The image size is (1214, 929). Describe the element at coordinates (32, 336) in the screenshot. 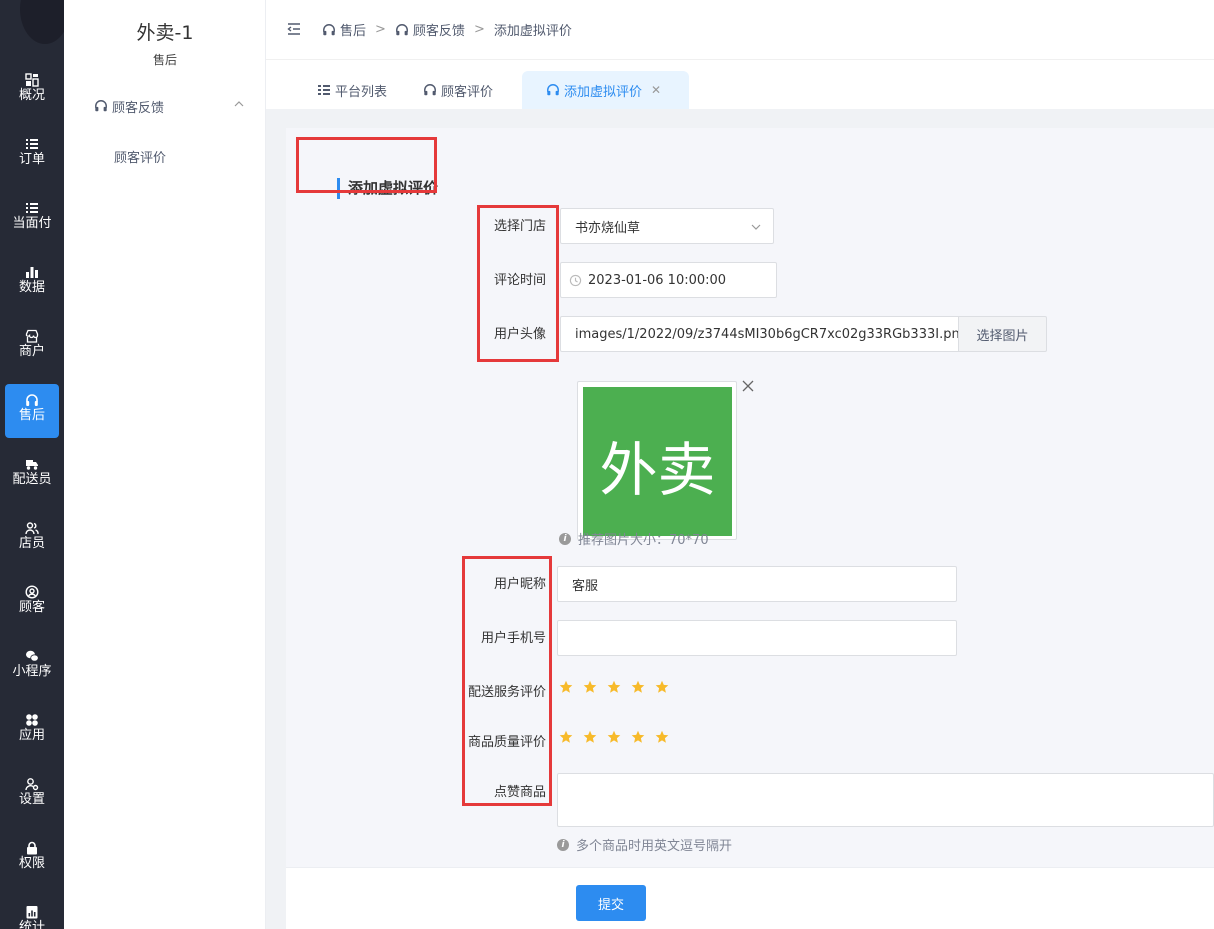

I see `store-icon` at that location.